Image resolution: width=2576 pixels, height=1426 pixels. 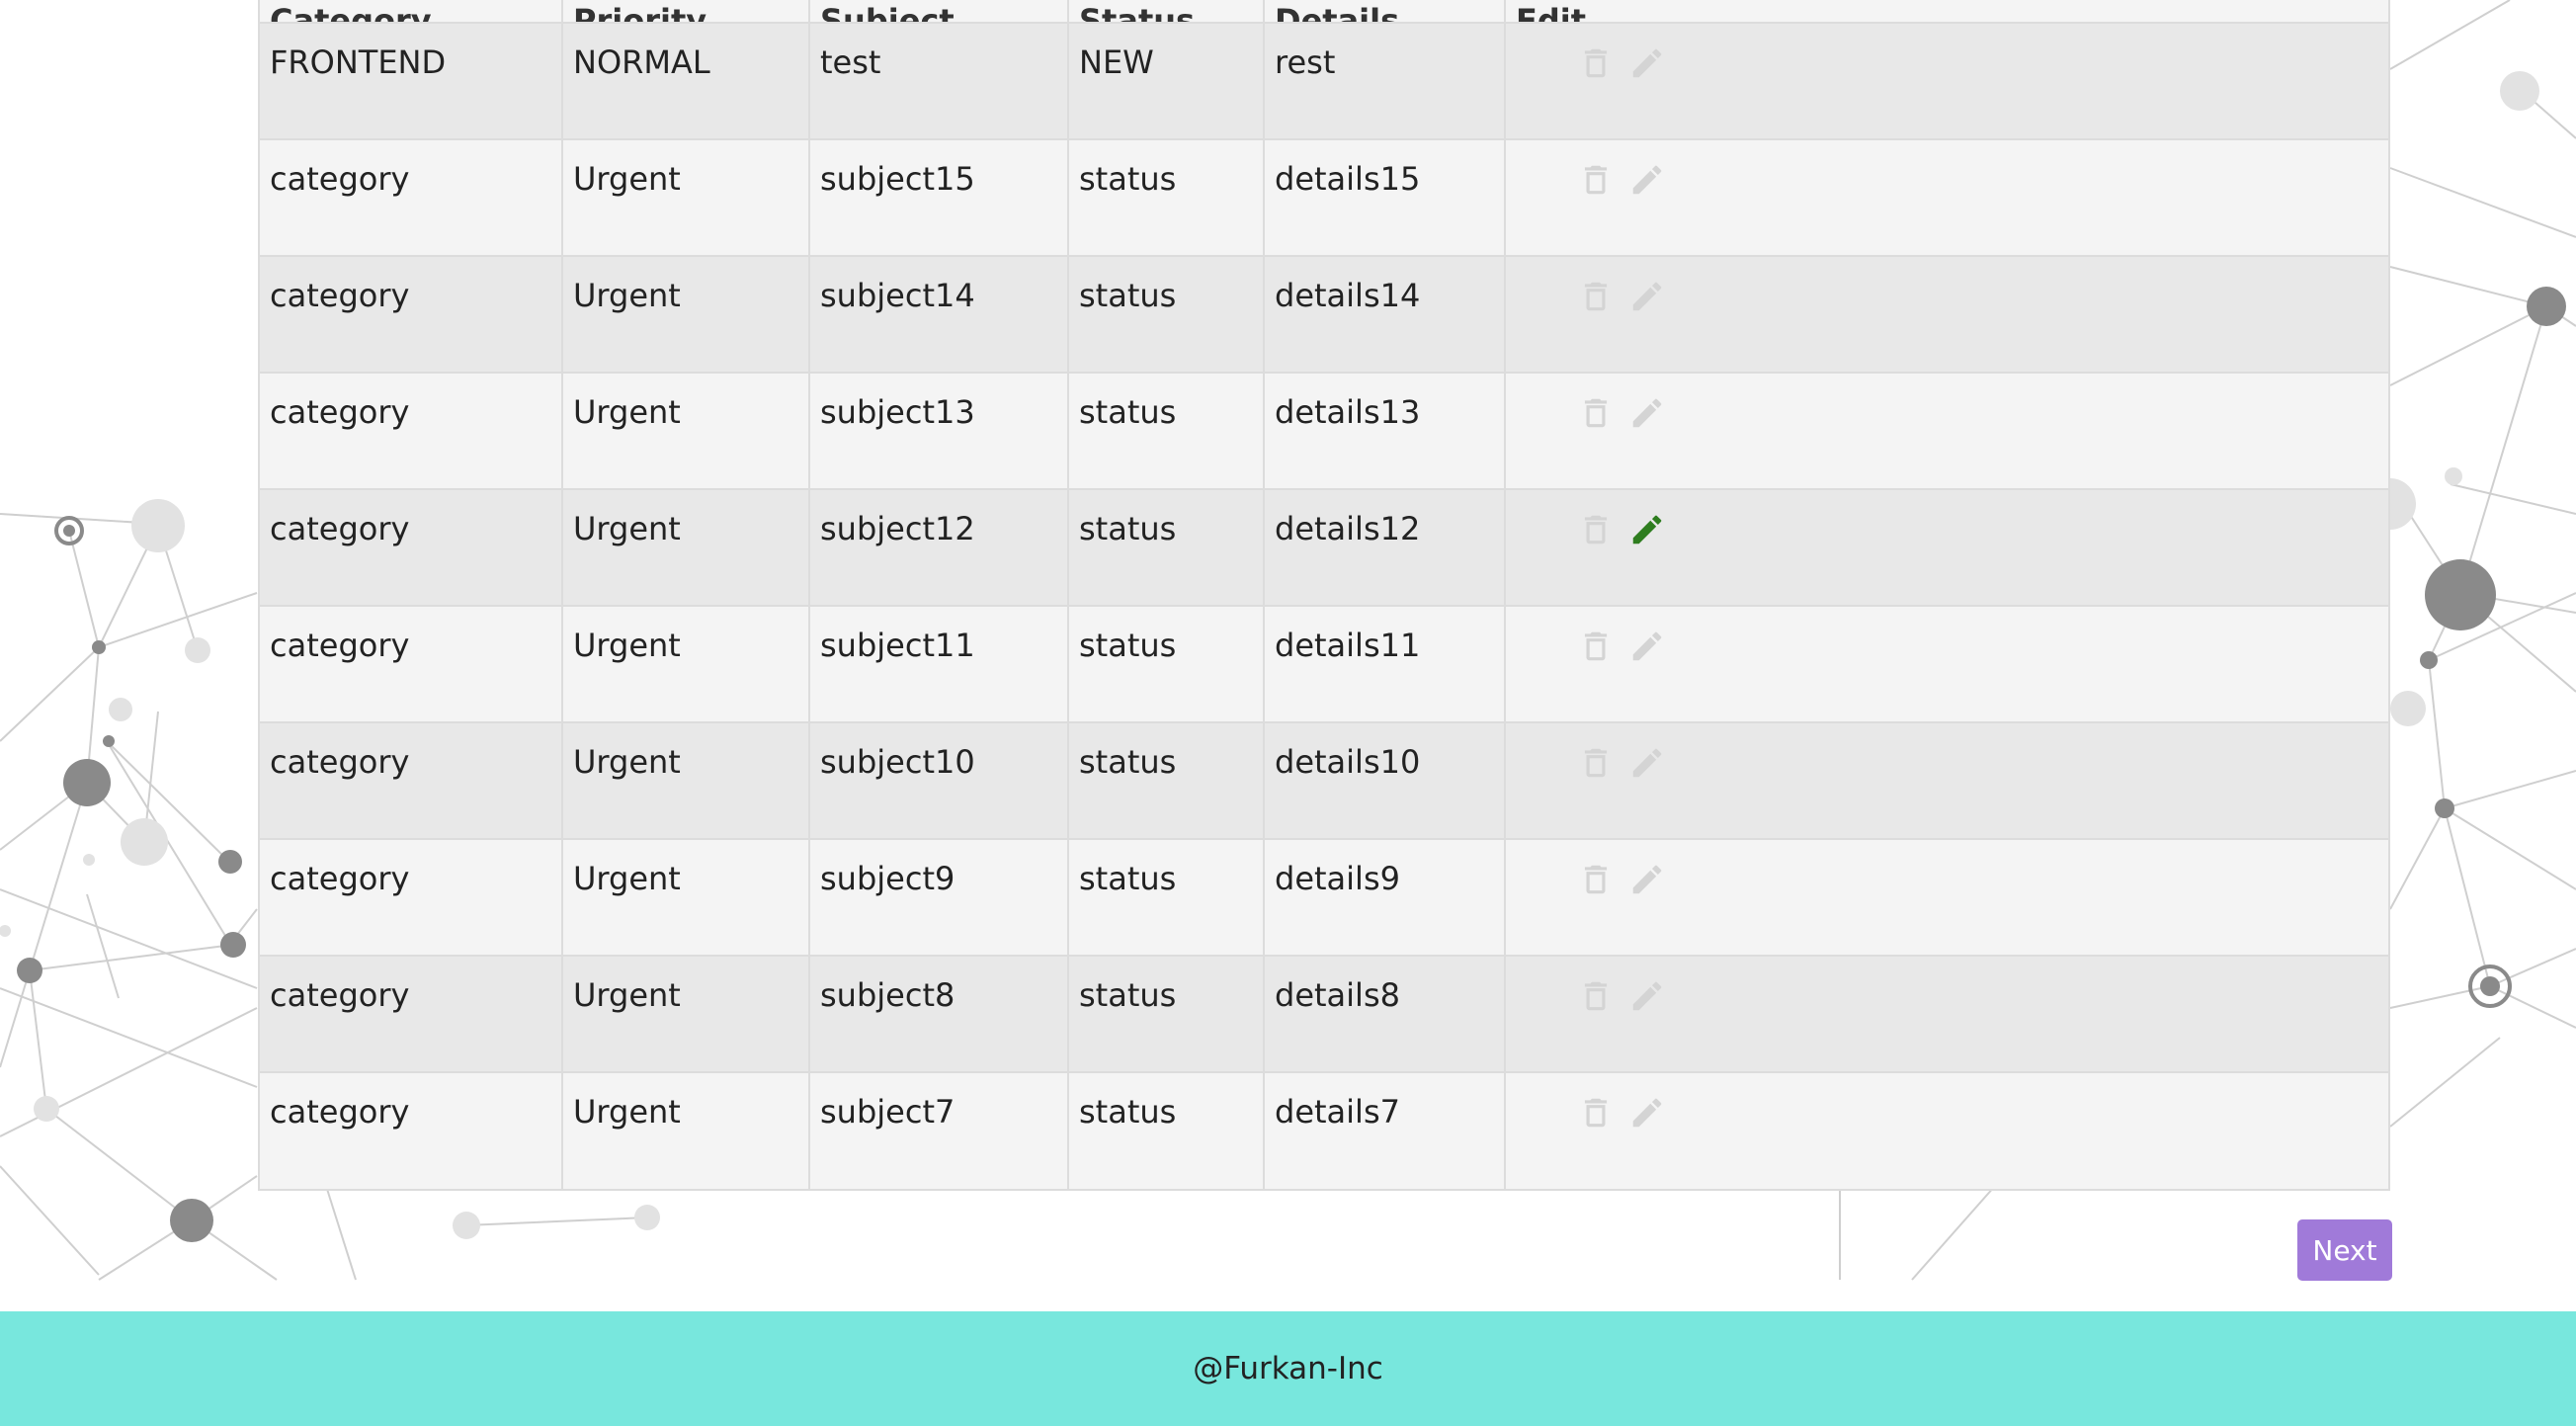 I want to click on cell-status: NEW, so click(x=1166, y=81).